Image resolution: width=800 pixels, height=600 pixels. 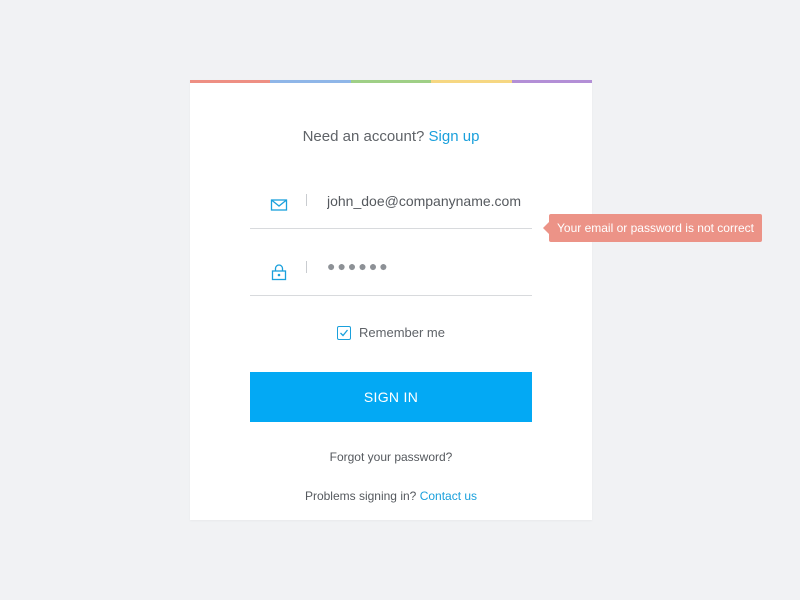 I want to click on lock-icon, so click(x=279, y=272).